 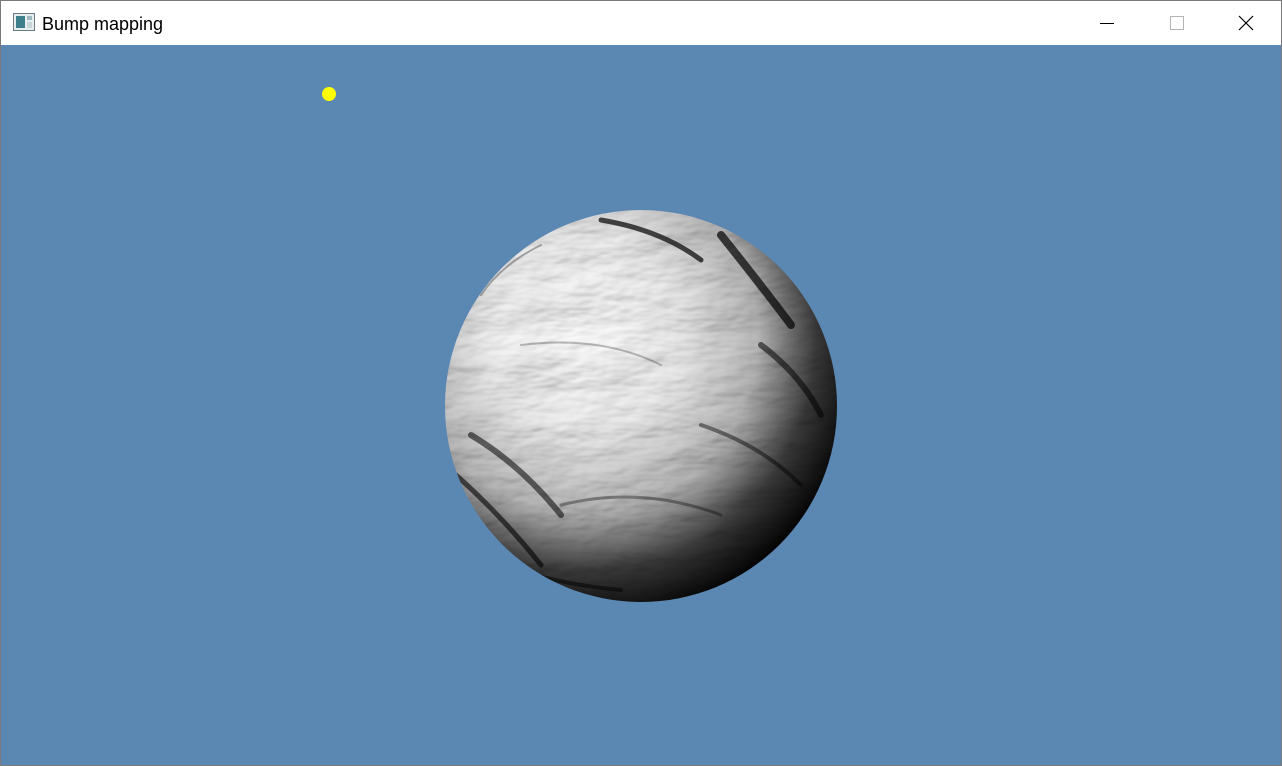 I want to click on window-title: Bump mapping, so click(x=103, y=24).